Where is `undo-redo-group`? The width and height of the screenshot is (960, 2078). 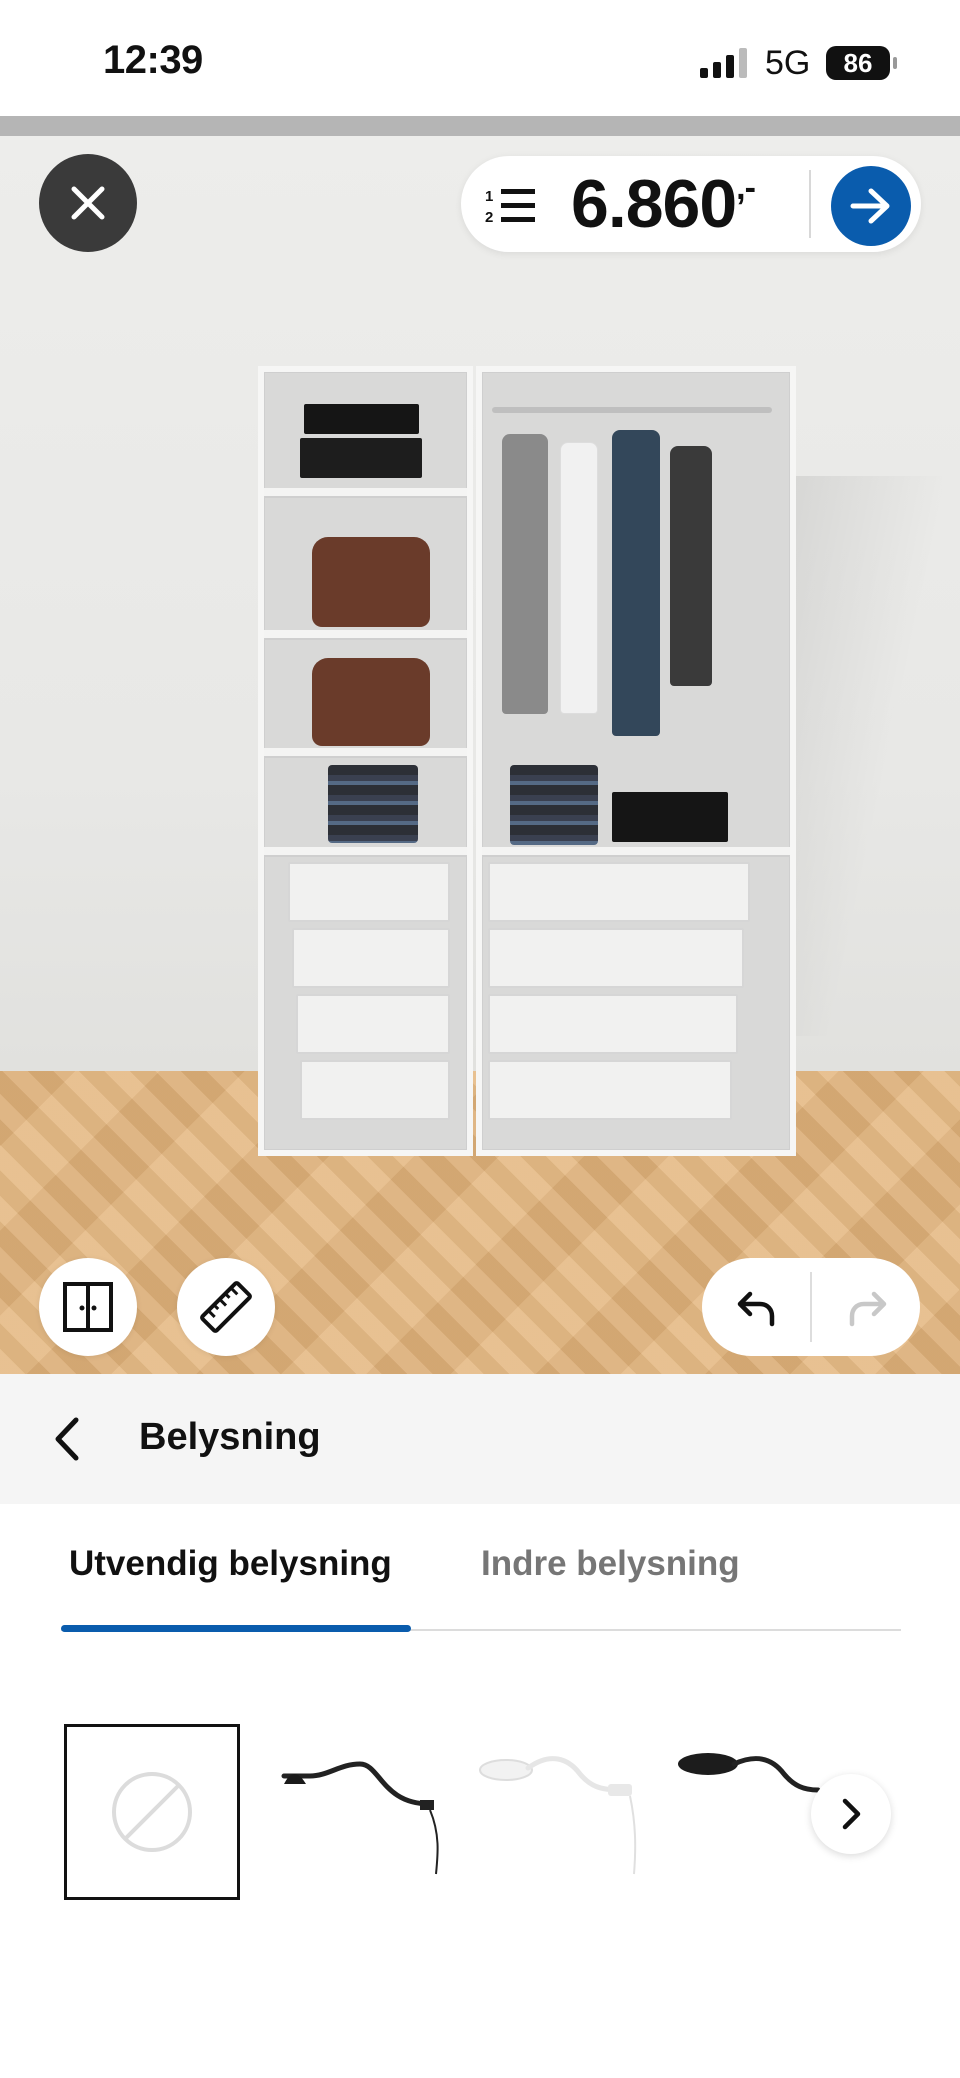 undo-redo-group is located at coordinates (811, 1307).